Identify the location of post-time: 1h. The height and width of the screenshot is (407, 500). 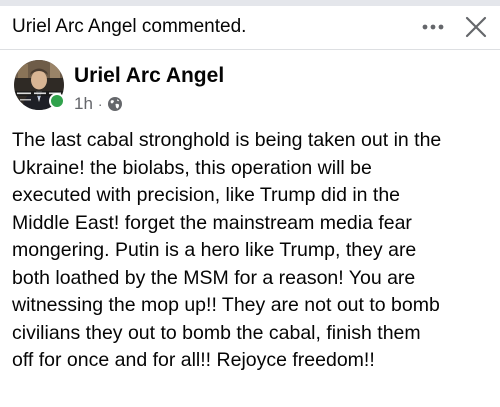
(83, 104).